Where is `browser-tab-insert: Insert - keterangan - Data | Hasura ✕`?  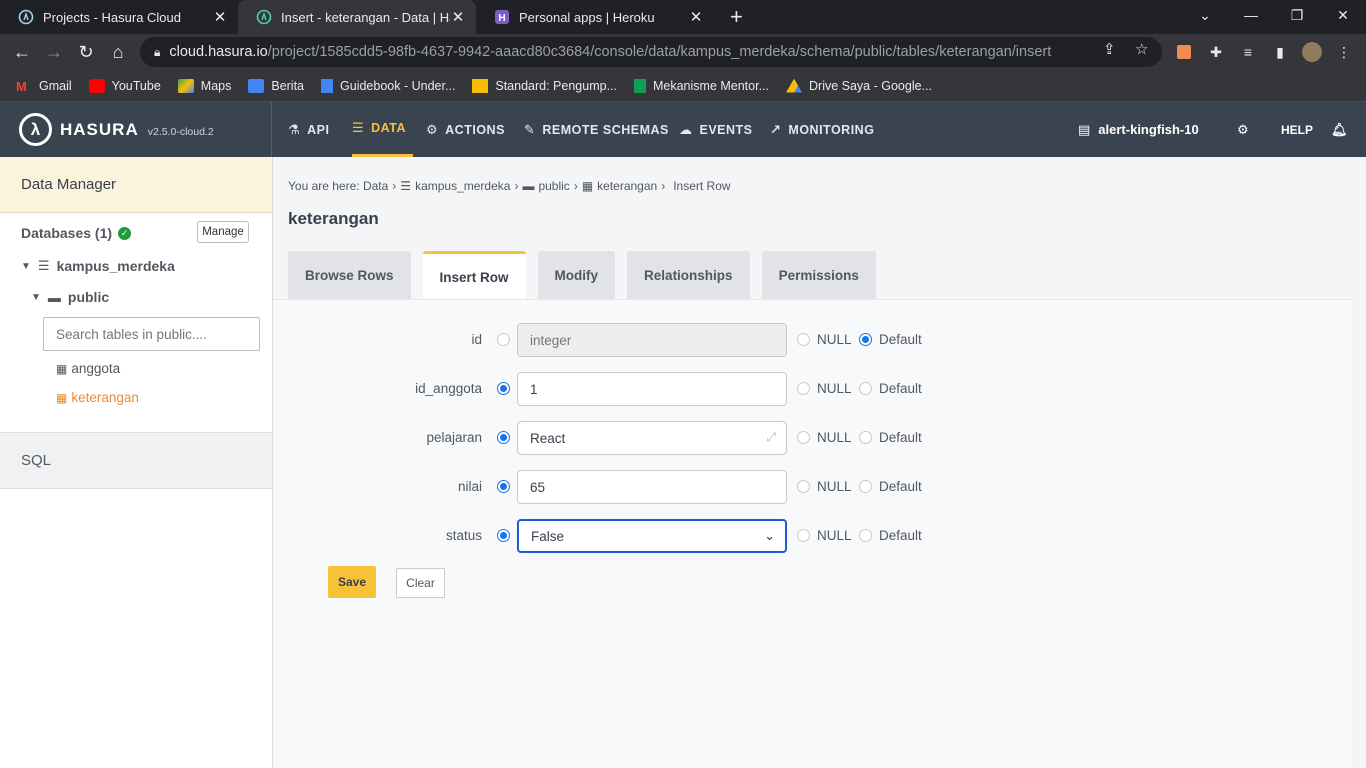
browser-tab-insert: Insert - keterangan - Data | Hasura ✕ is located at coordinates (357, 17).